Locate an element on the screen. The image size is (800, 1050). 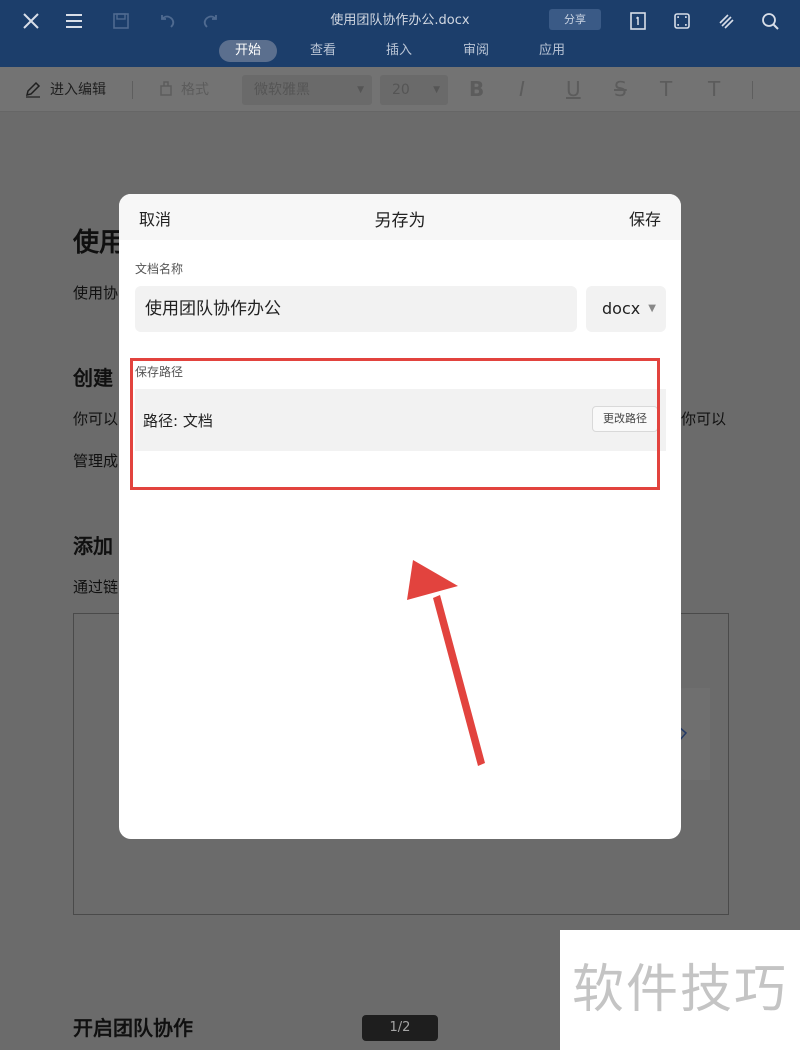
font-size-select: 20 ▼ is located at coordinates (414, 90).